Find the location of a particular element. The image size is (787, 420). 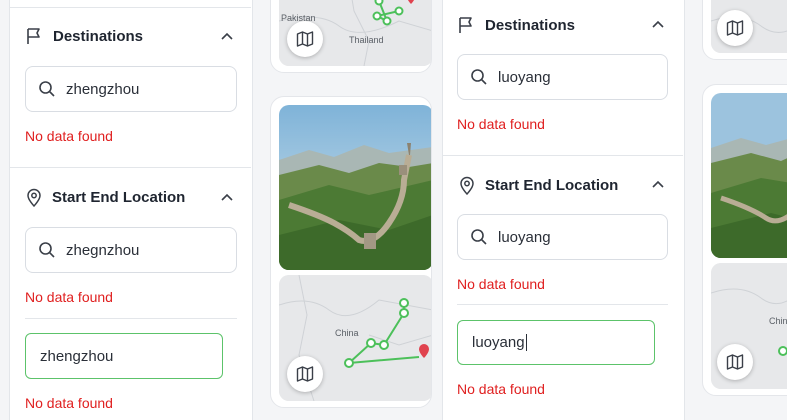

location-search-input: zhegnzhou is located at coordinates (131, 250).